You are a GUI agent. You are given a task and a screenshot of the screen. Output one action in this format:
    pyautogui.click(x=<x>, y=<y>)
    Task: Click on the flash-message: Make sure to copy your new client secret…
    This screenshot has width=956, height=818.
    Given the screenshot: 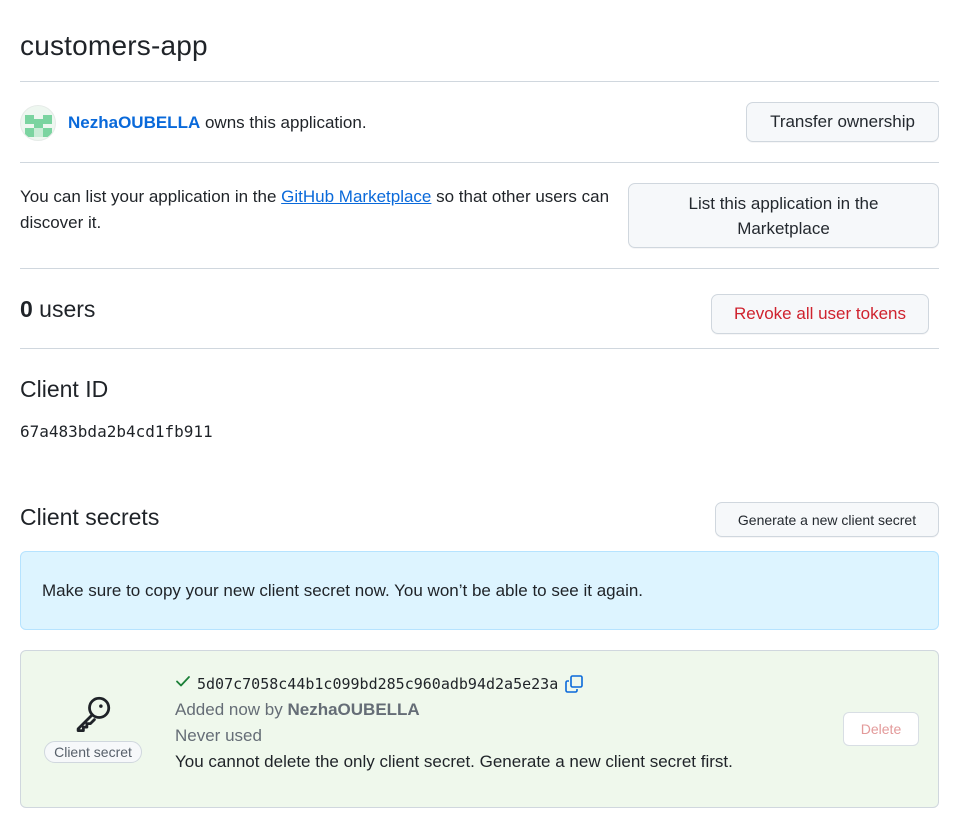 What is the action you would take?
    pyautogui.click(x=343, y=590)
    